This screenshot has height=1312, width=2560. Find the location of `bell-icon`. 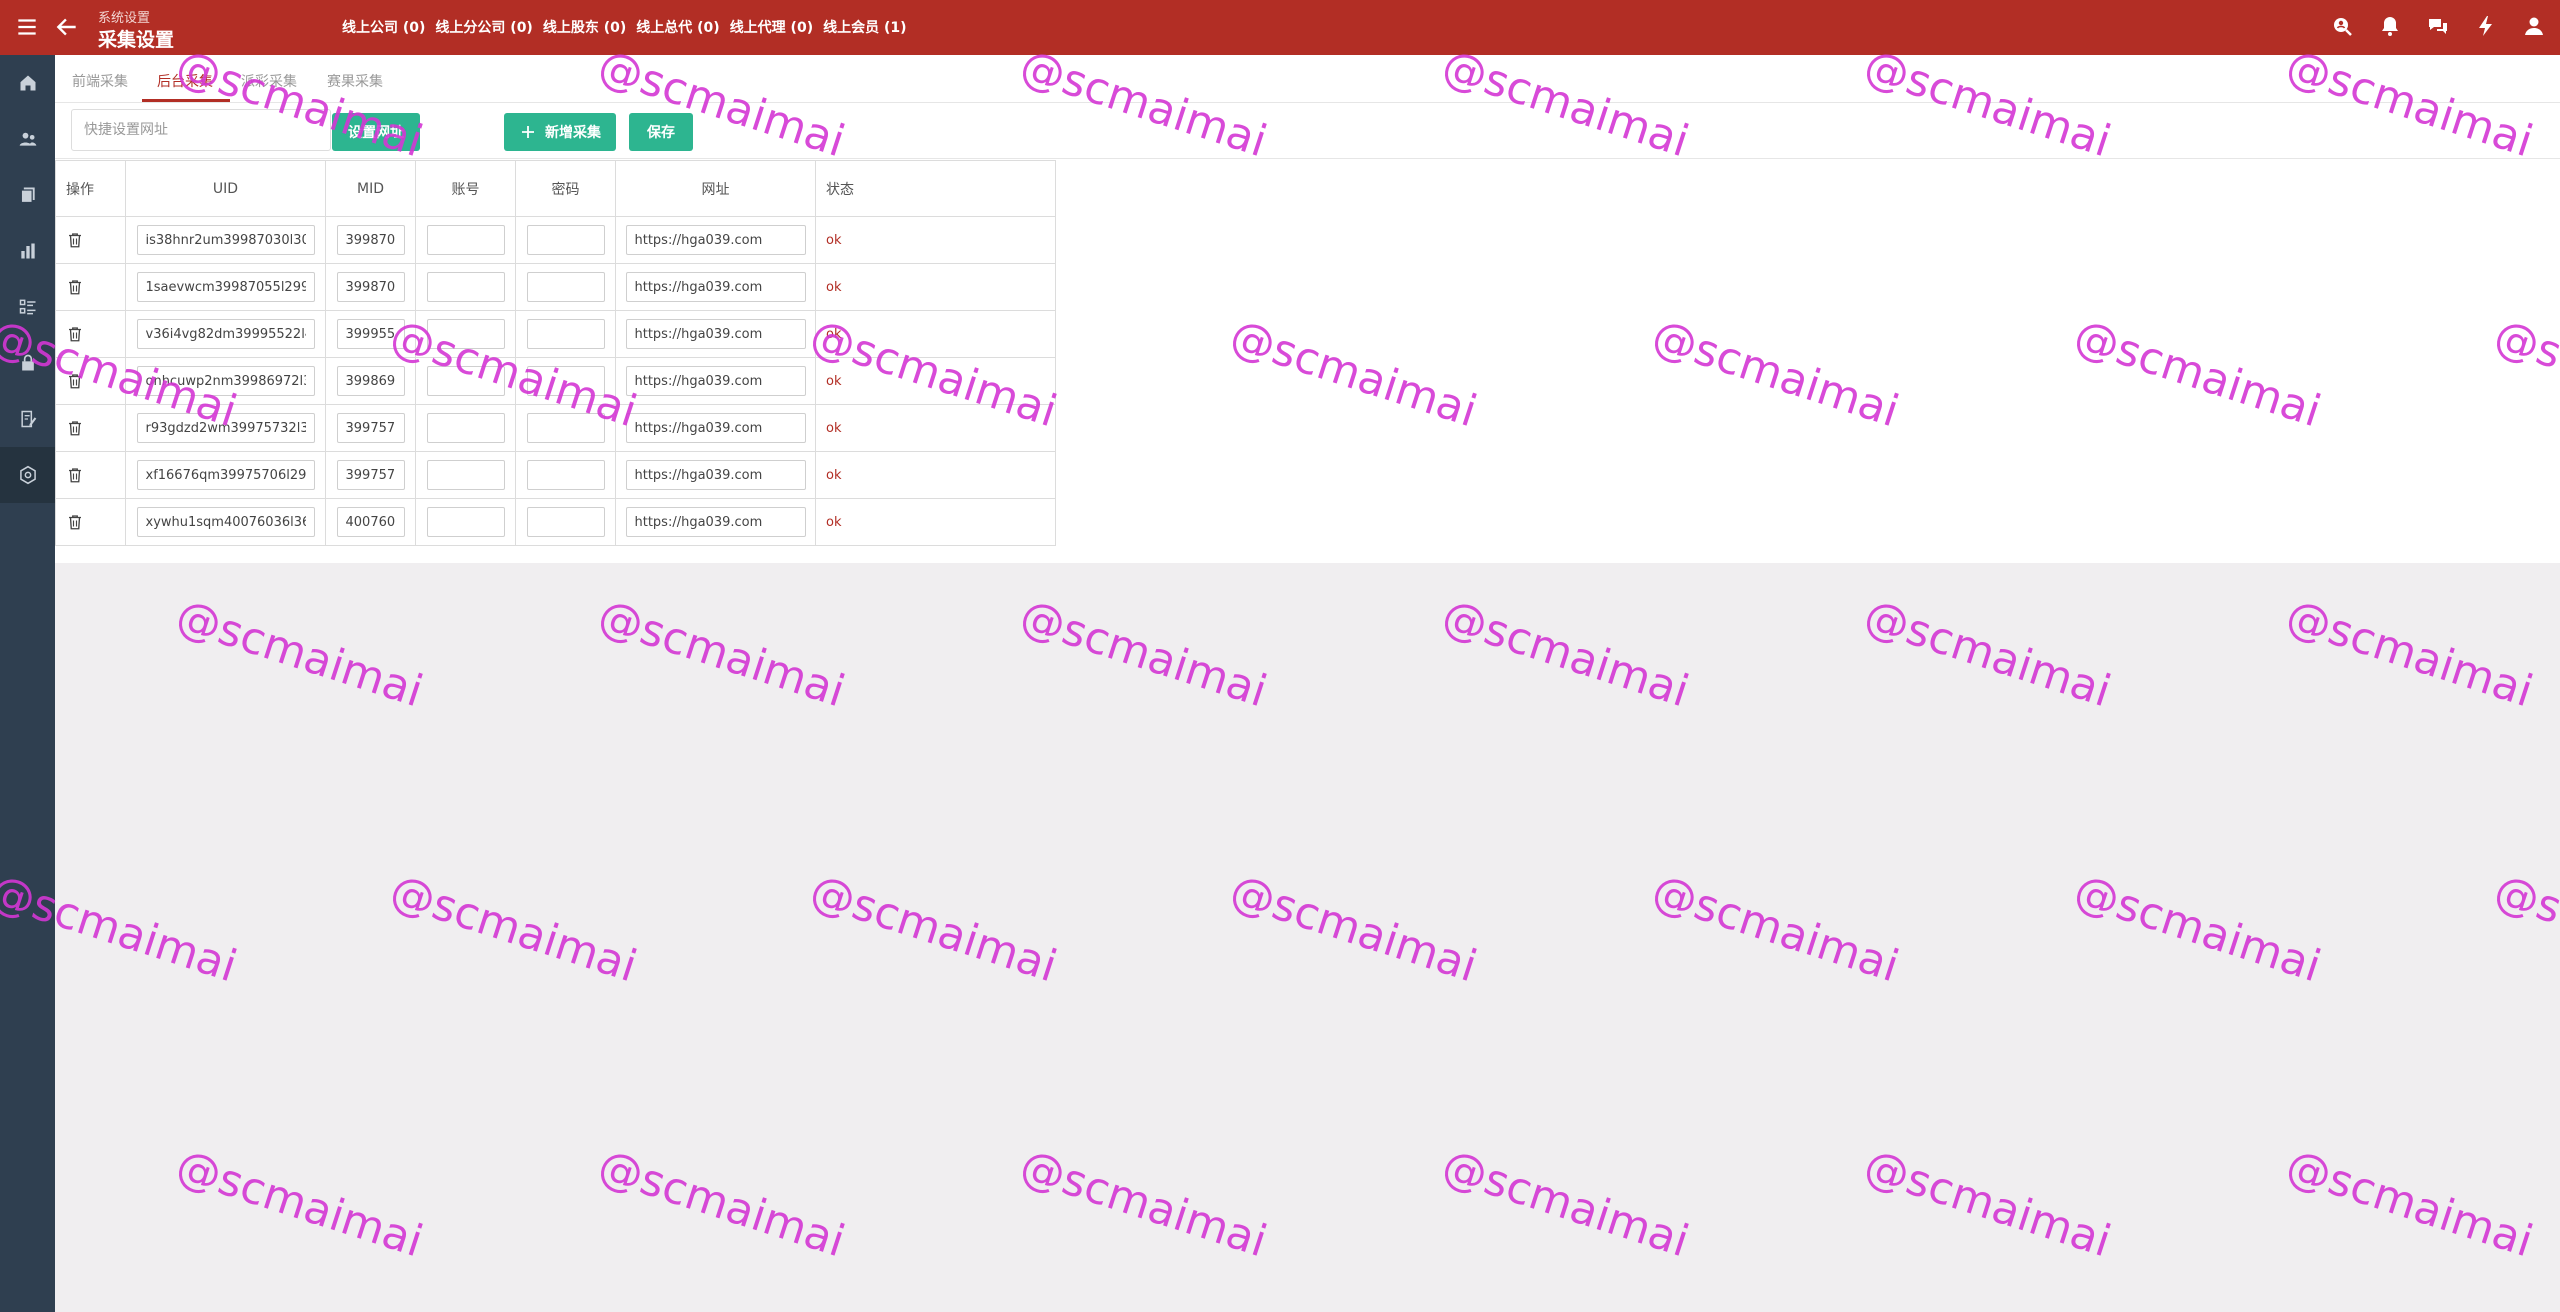

bell-icon is located at coordinates (2390, 26).